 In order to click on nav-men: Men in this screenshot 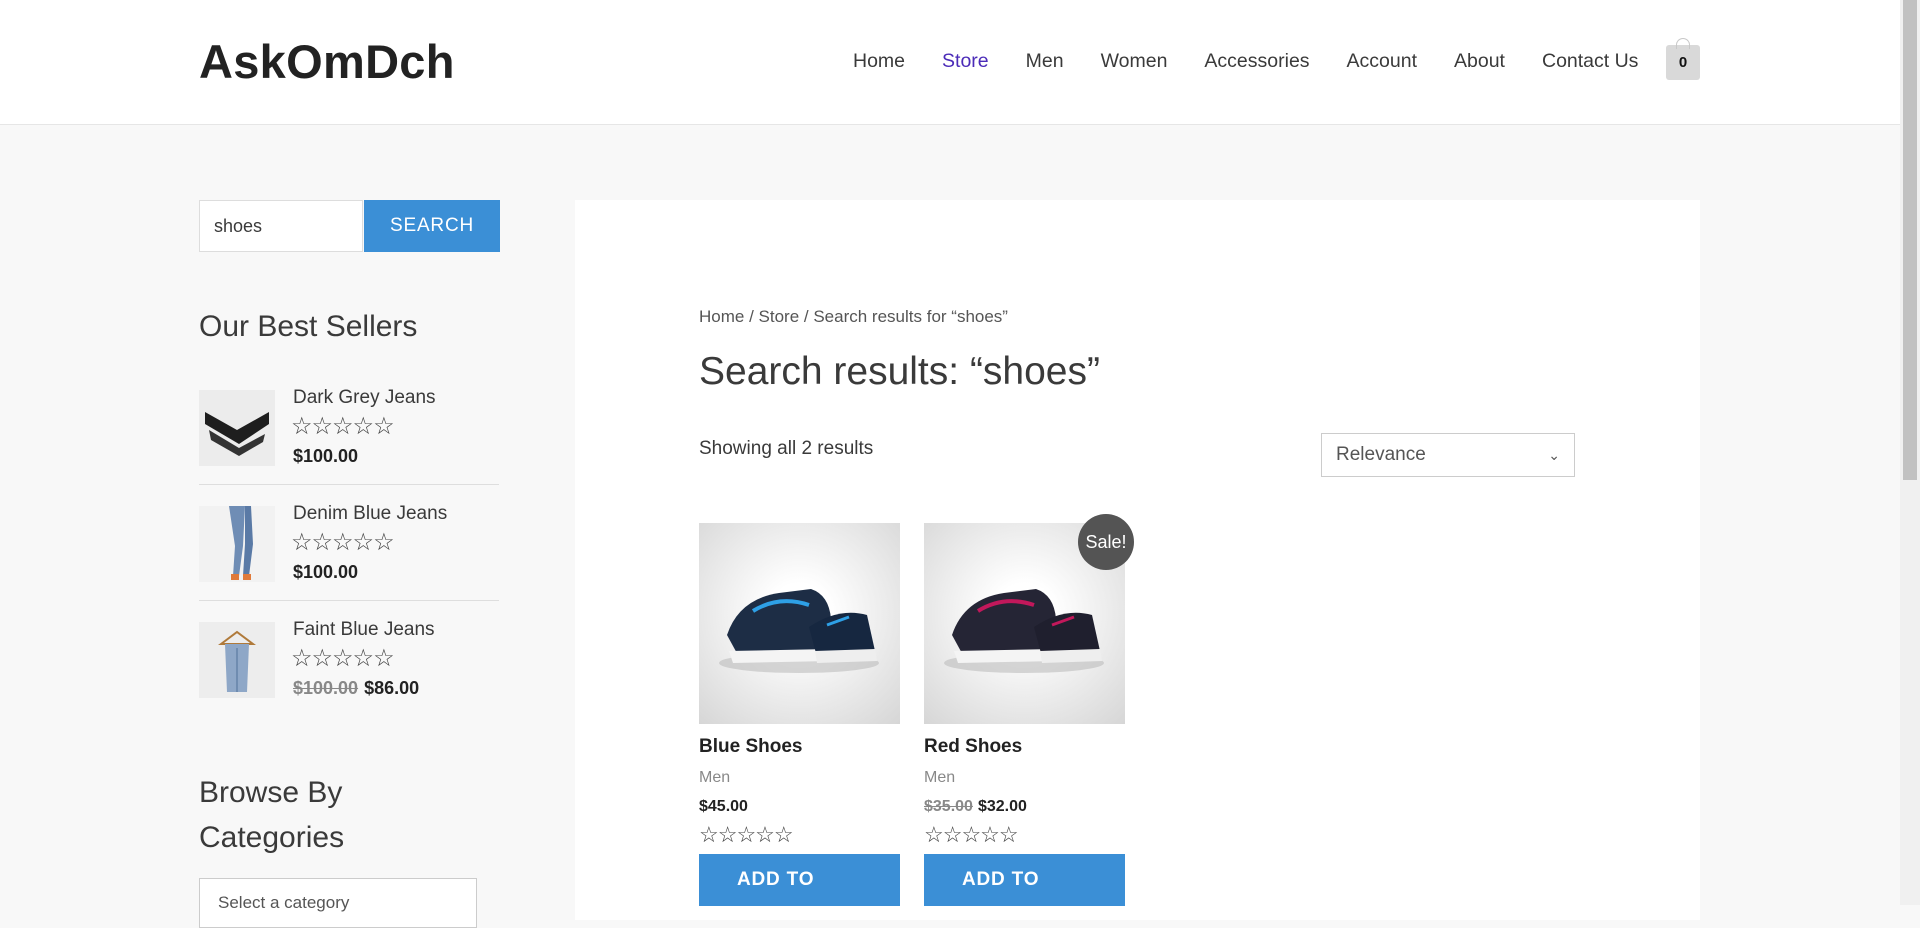, I will do `click(1045, 61)`.